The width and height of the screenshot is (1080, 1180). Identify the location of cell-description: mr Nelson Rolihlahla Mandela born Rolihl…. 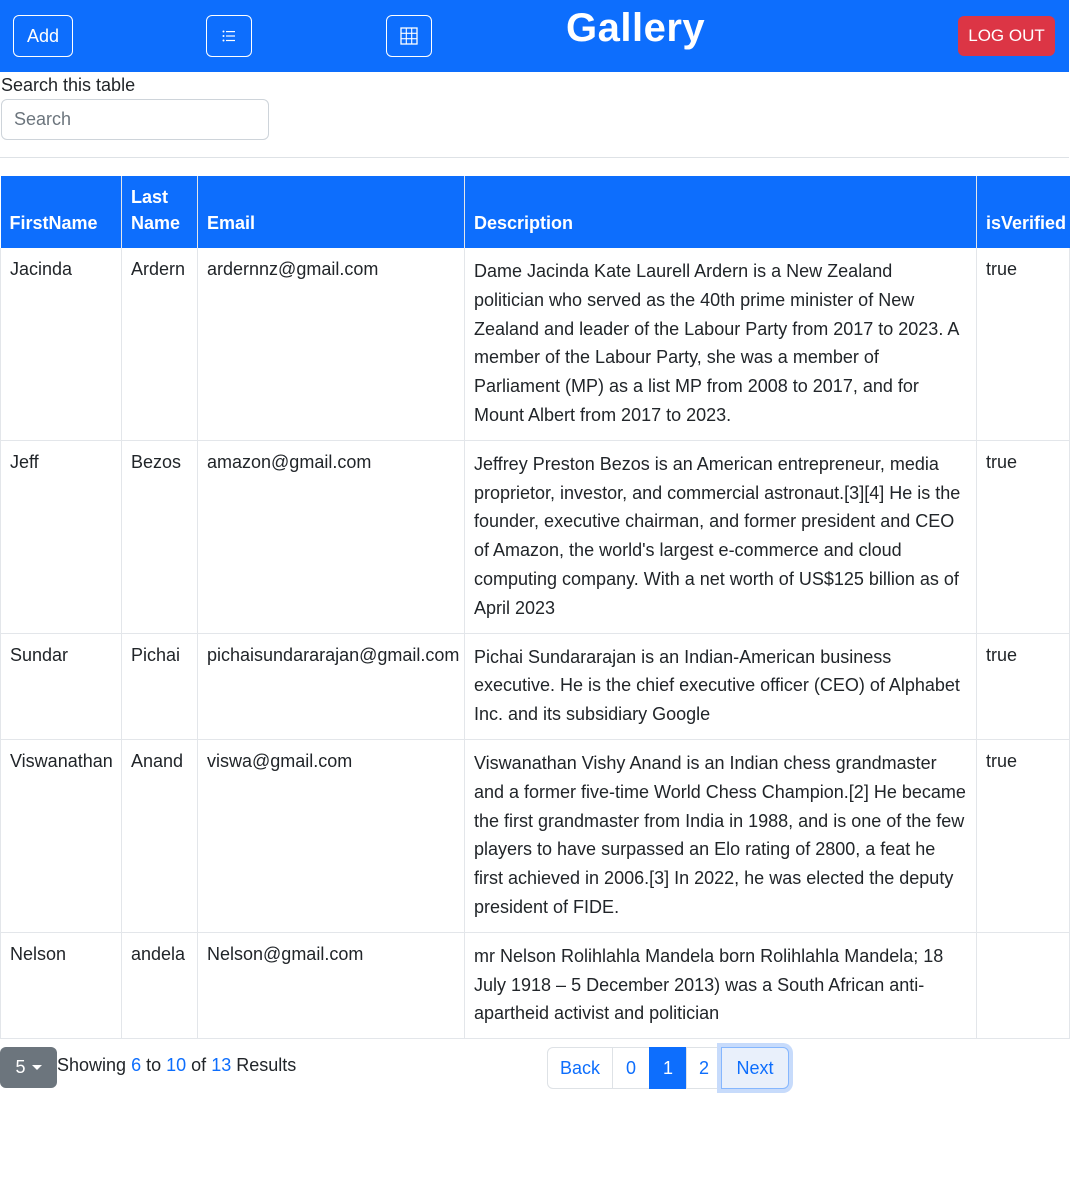
(720, 986).